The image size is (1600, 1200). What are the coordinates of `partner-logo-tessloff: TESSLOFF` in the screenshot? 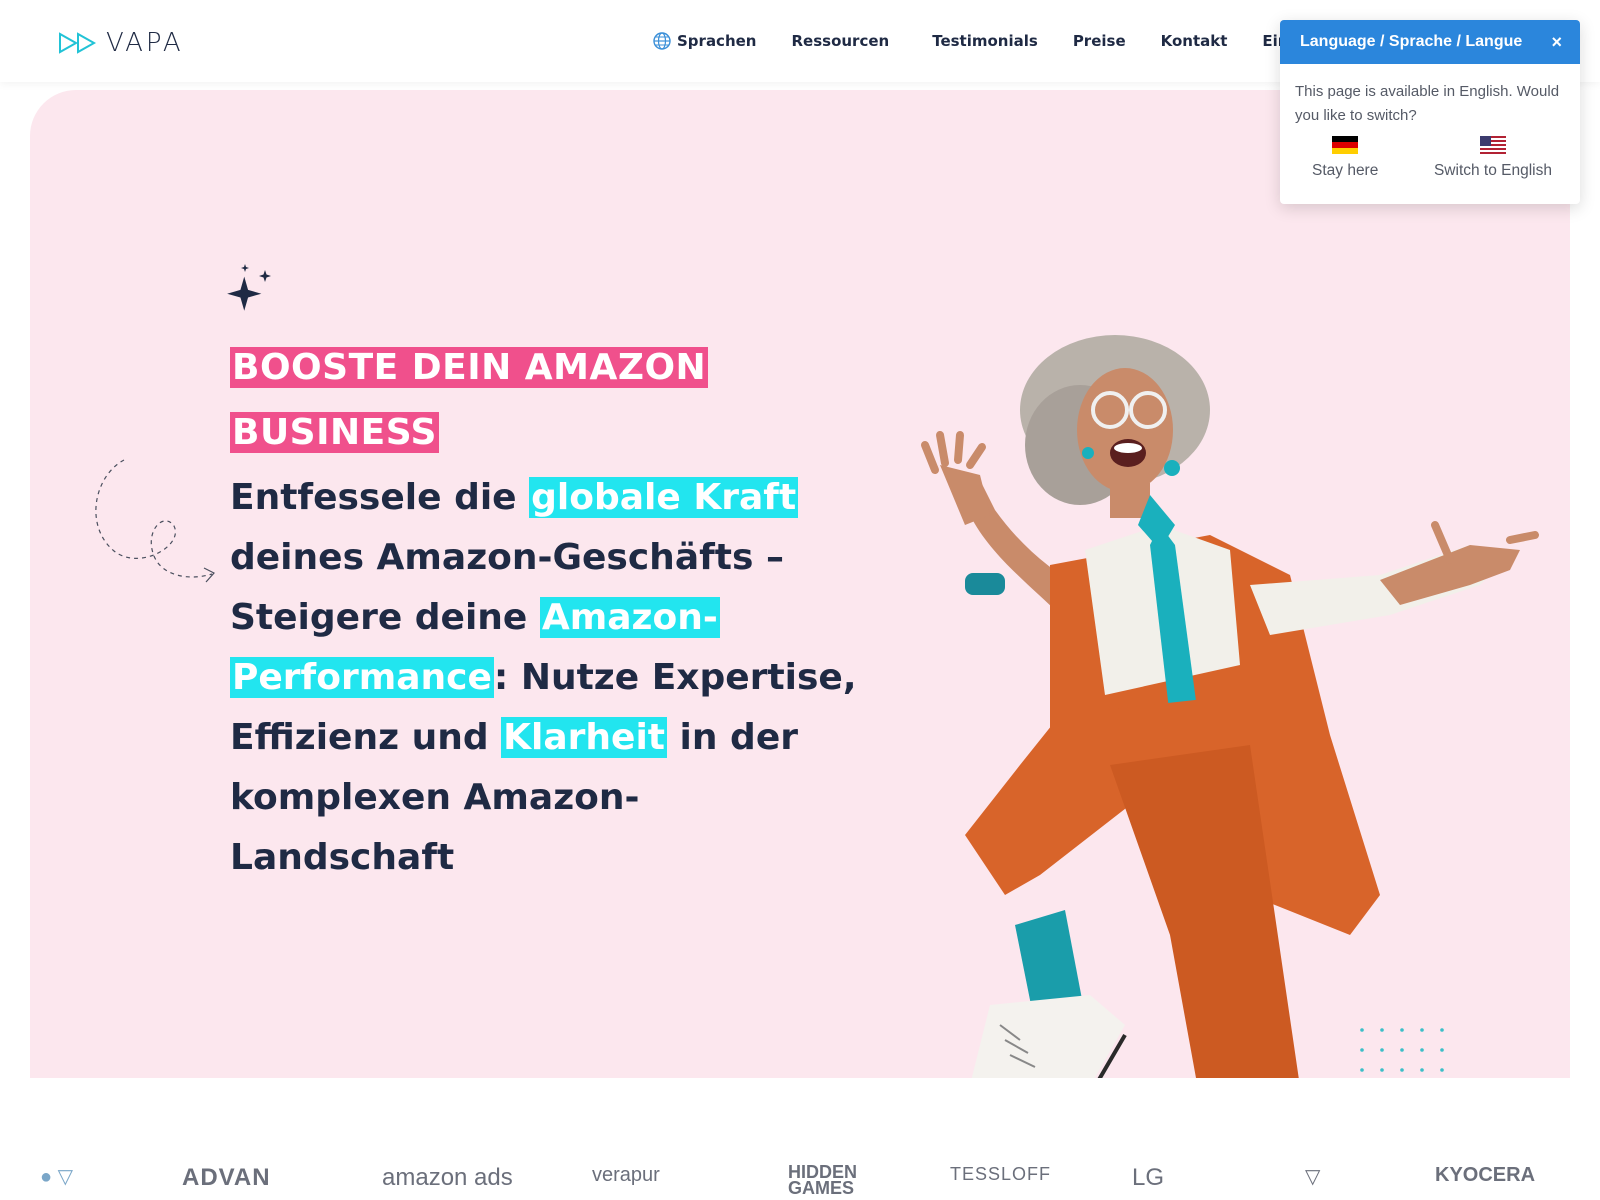 It's located at (1000, 1174).